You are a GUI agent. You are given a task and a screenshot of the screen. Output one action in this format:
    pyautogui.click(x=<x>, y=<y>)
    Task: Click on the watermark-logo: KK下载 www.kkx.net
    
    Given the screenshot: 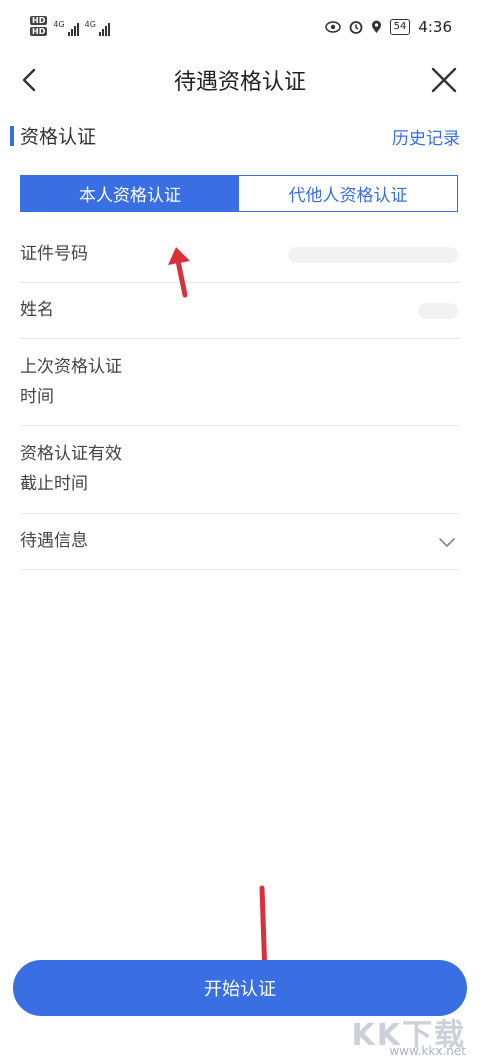 What is the action you would take?
    pyautogui.click(x=406, y=1035)
    